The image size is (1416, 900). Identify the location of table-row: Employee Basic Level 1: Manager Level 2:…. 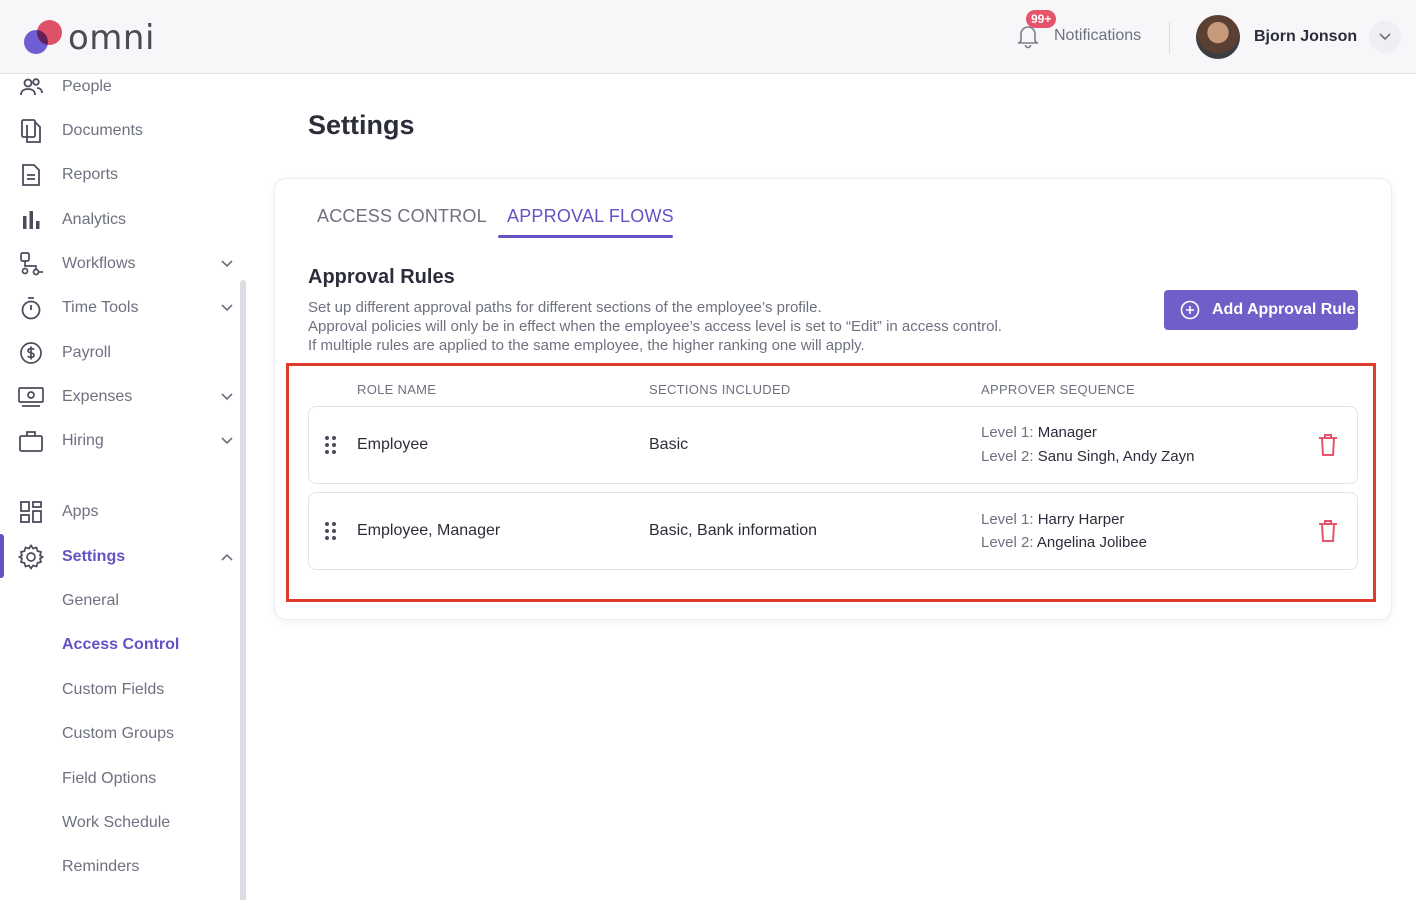
(833, 445).